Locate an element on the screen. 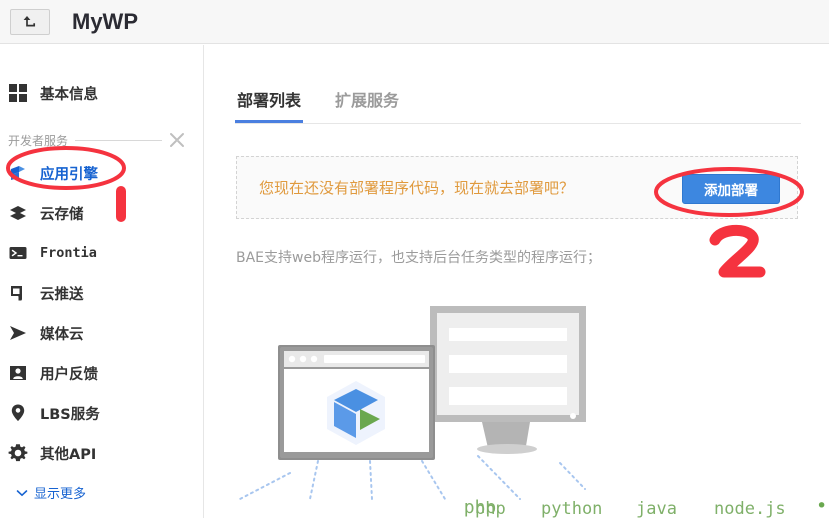 The image size is (829, 518). app-header: MyWP is located at coordinates (414, 22).